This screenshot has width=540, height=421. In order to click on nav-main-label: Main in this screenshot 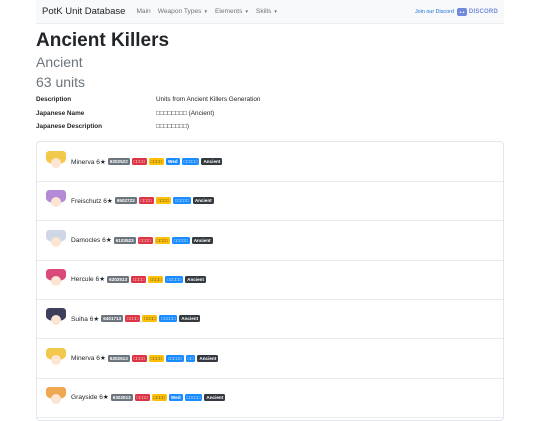, I will do `click(143, 11)`.